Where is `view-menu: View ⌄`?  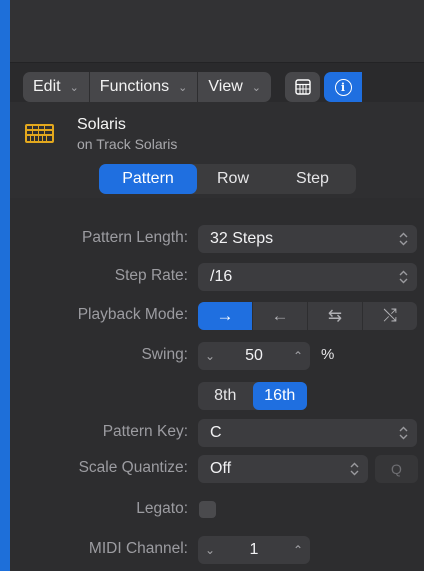 view-menu: View ⌄ is located at coordinates (234, 87).